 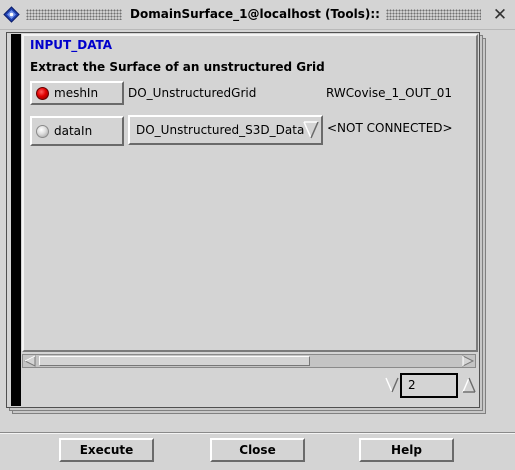 I want to click on triangle-down-icon, so click(x=311, y=130).